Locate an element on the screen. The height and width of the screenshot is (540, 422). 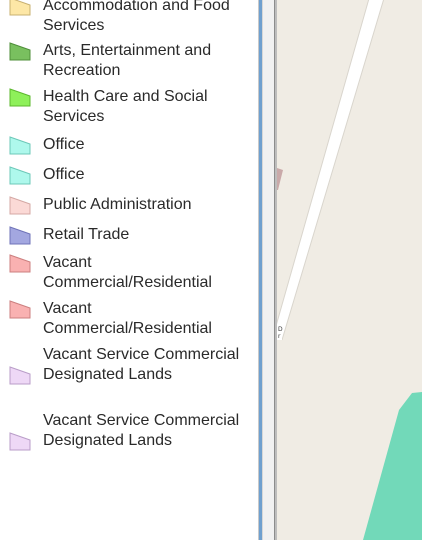
panel-splitter is located at coordinates (267, 270).